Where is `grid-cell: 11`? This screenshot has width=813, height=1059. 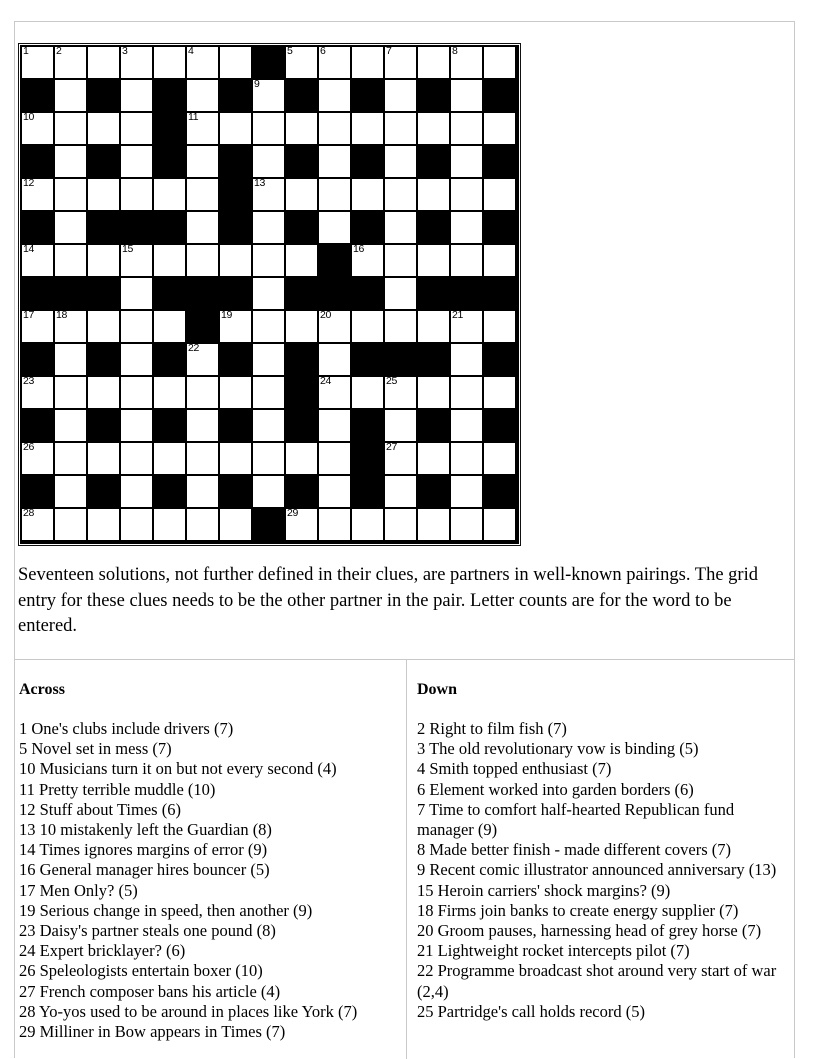
grid-cell: 11 is located at coordinates (203, 128).